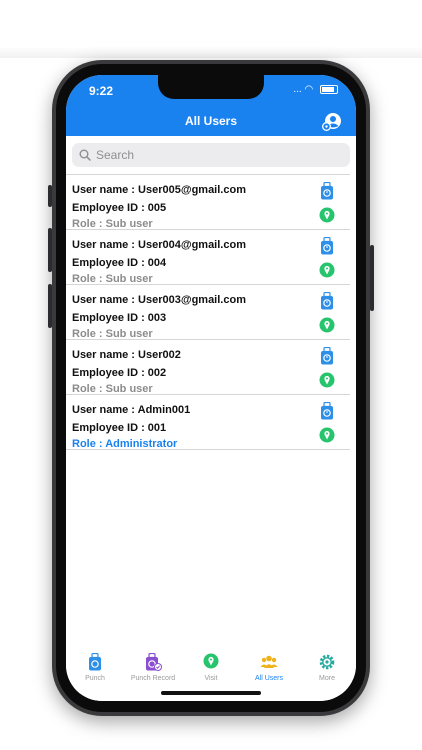 This screenshot has width=422, height=750. I want to click on employee-id-text: Employee ID : 005, so click(119, 208).